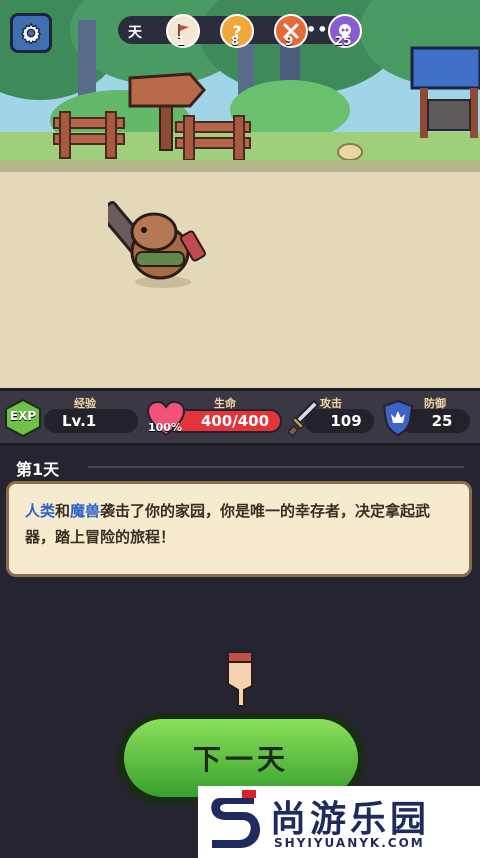  Describe the element at coordinates (343, 41) in the screenshot. I see `stage-node-num: 25` at that location.